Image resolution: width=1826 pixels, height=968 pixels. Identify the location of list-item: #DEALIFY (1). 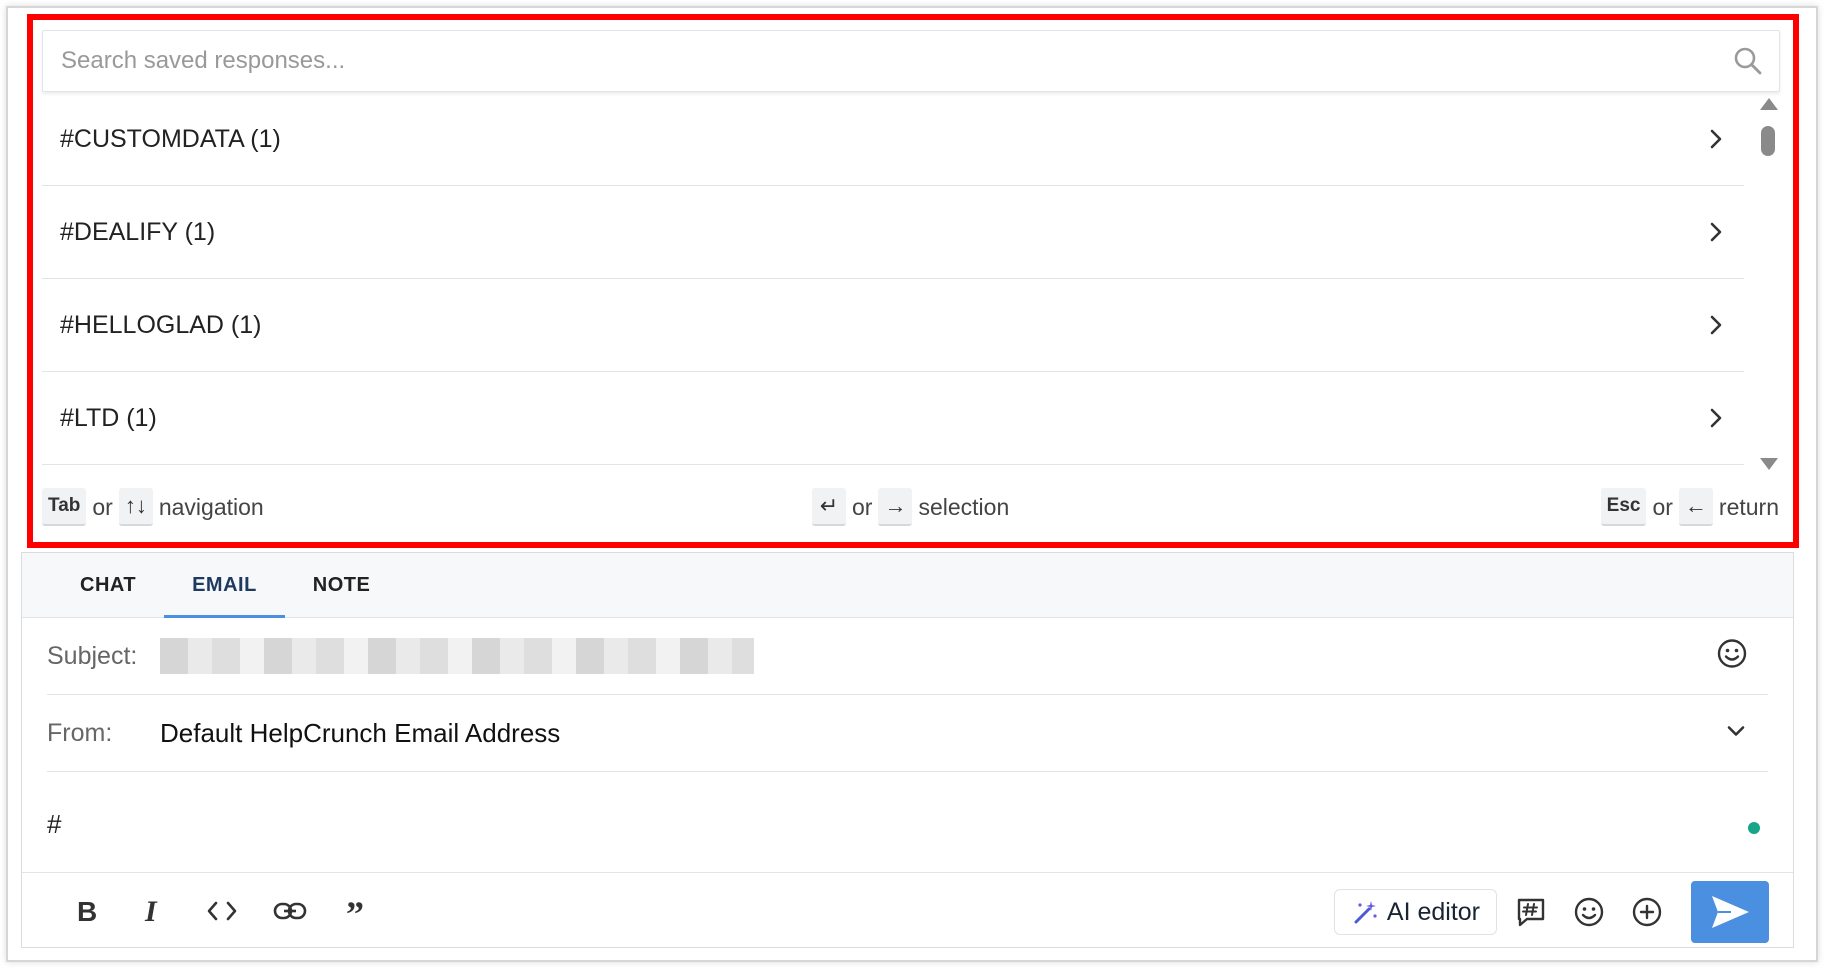
(893, 232).